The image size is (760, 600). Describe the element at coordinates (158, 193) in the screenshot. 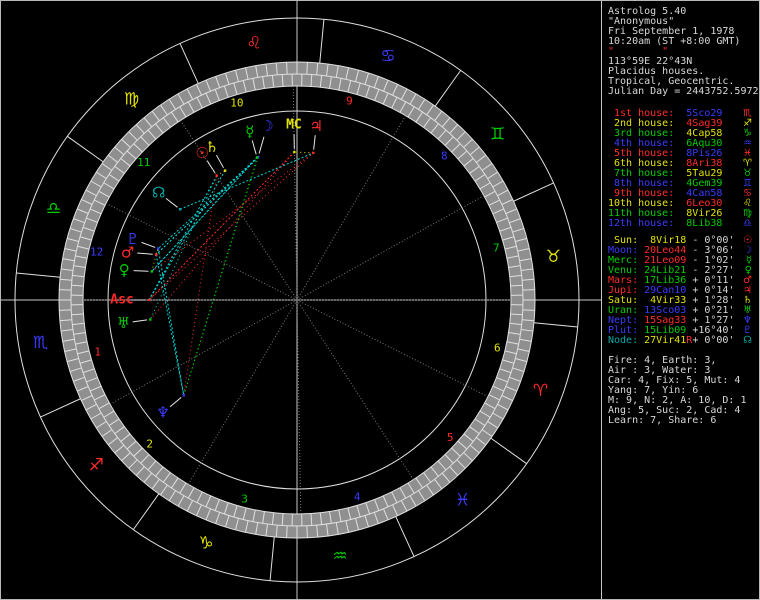

I see `planet-glyph-node: ☊` at that location.